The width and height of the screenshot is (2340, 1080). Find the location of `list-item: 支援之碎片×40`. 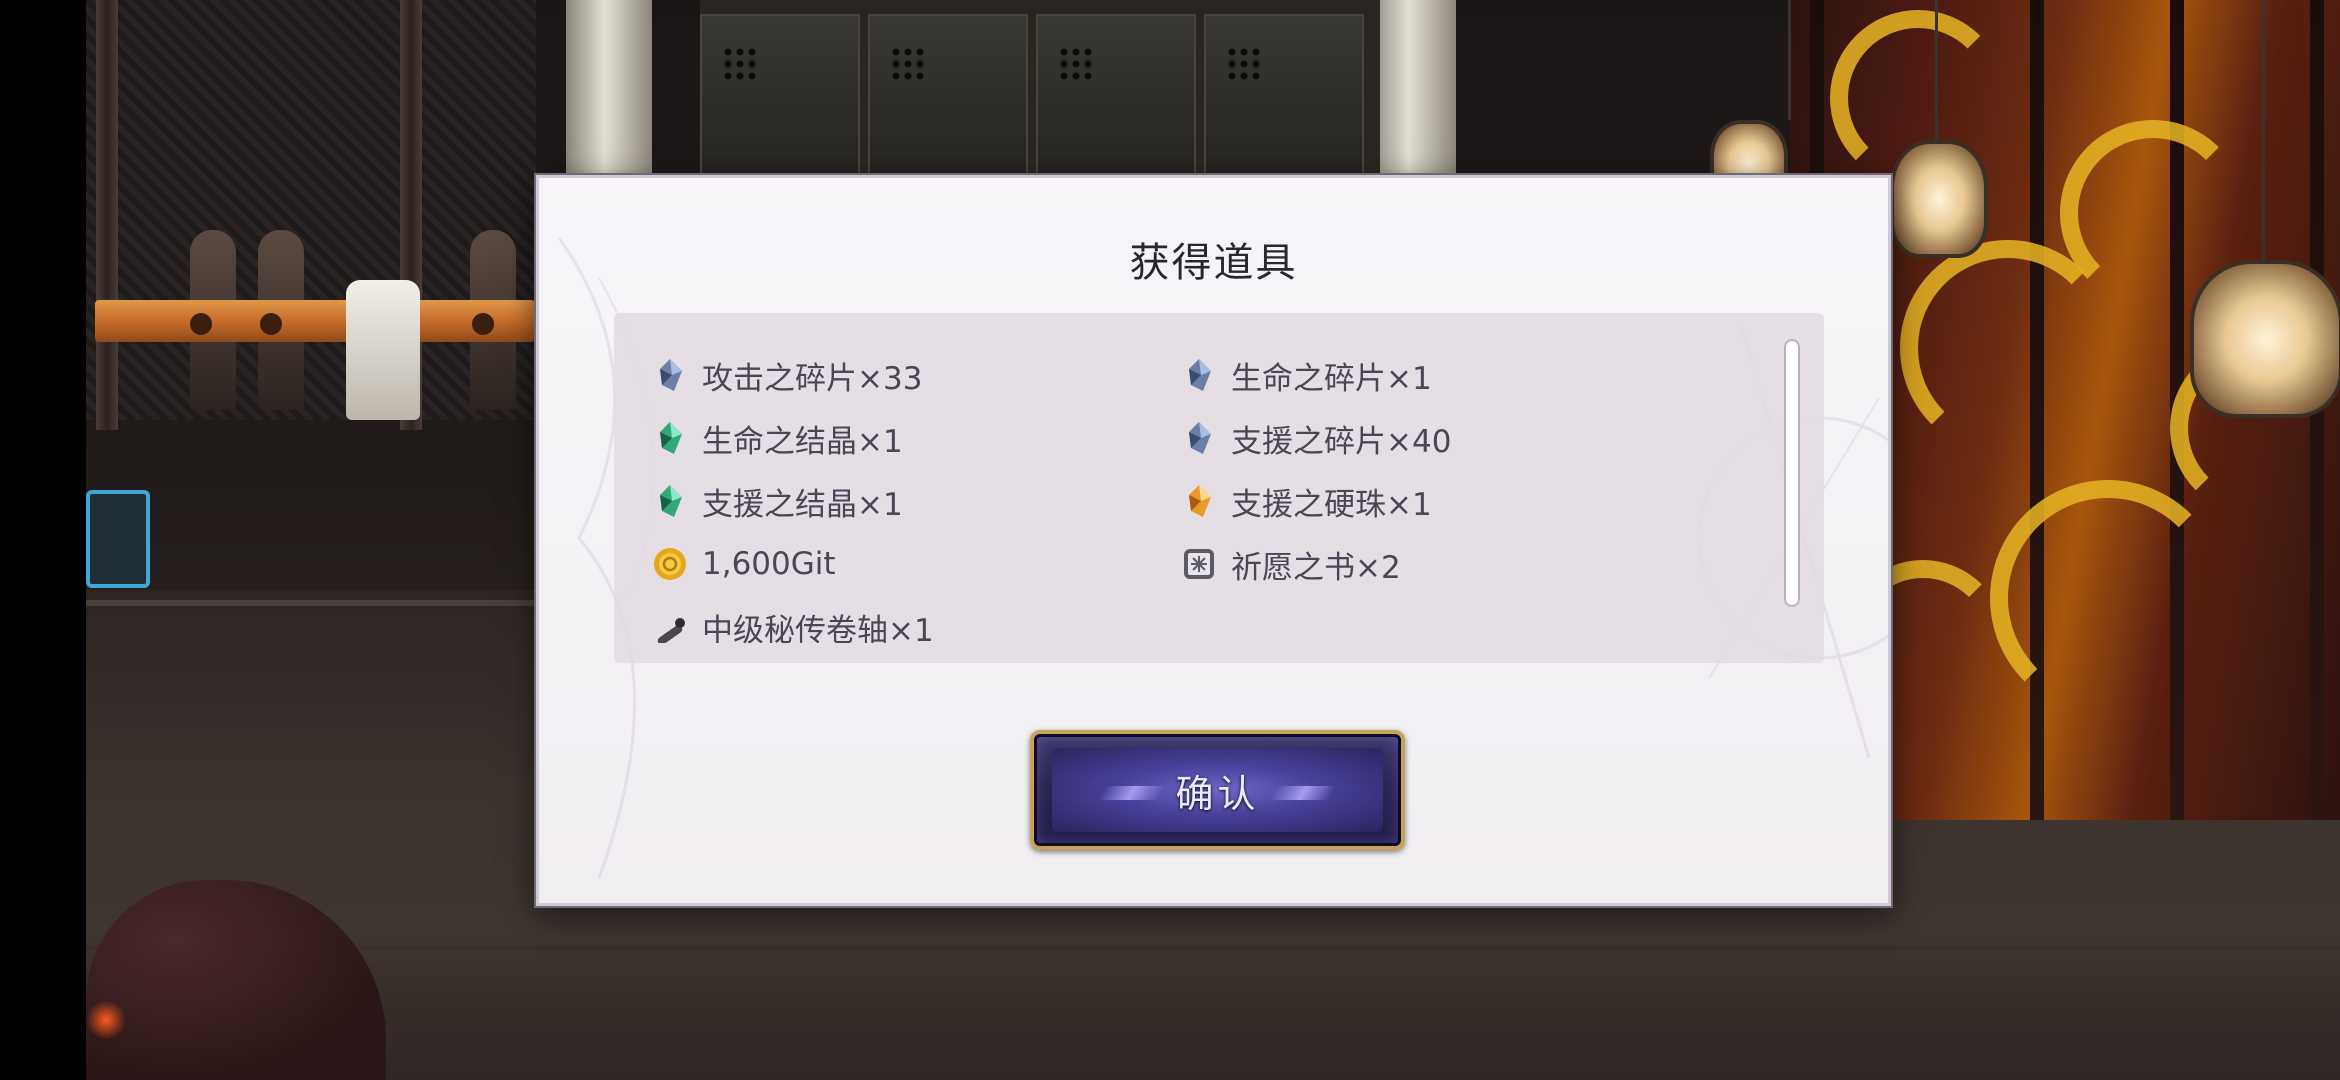

list-item: 支援之碎片×40 is located at coordinates (1316, 438).